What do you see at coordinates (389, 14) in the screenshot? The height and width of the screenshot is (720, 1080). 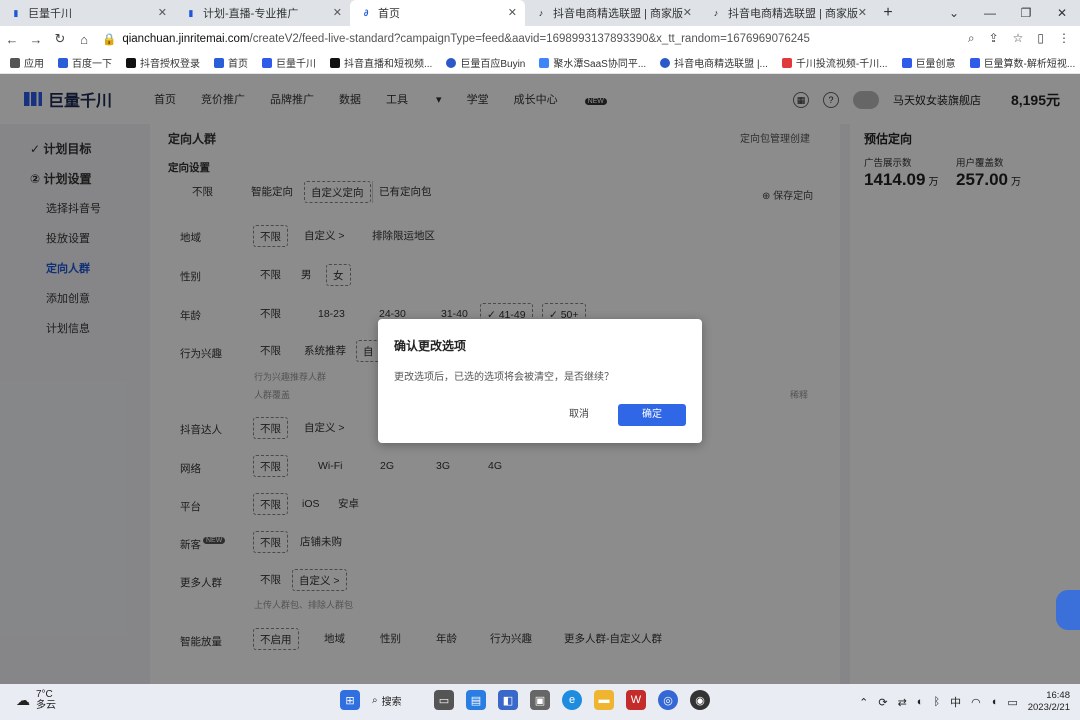 I see `tab-title: 首页` at bounding box center [389, 14].